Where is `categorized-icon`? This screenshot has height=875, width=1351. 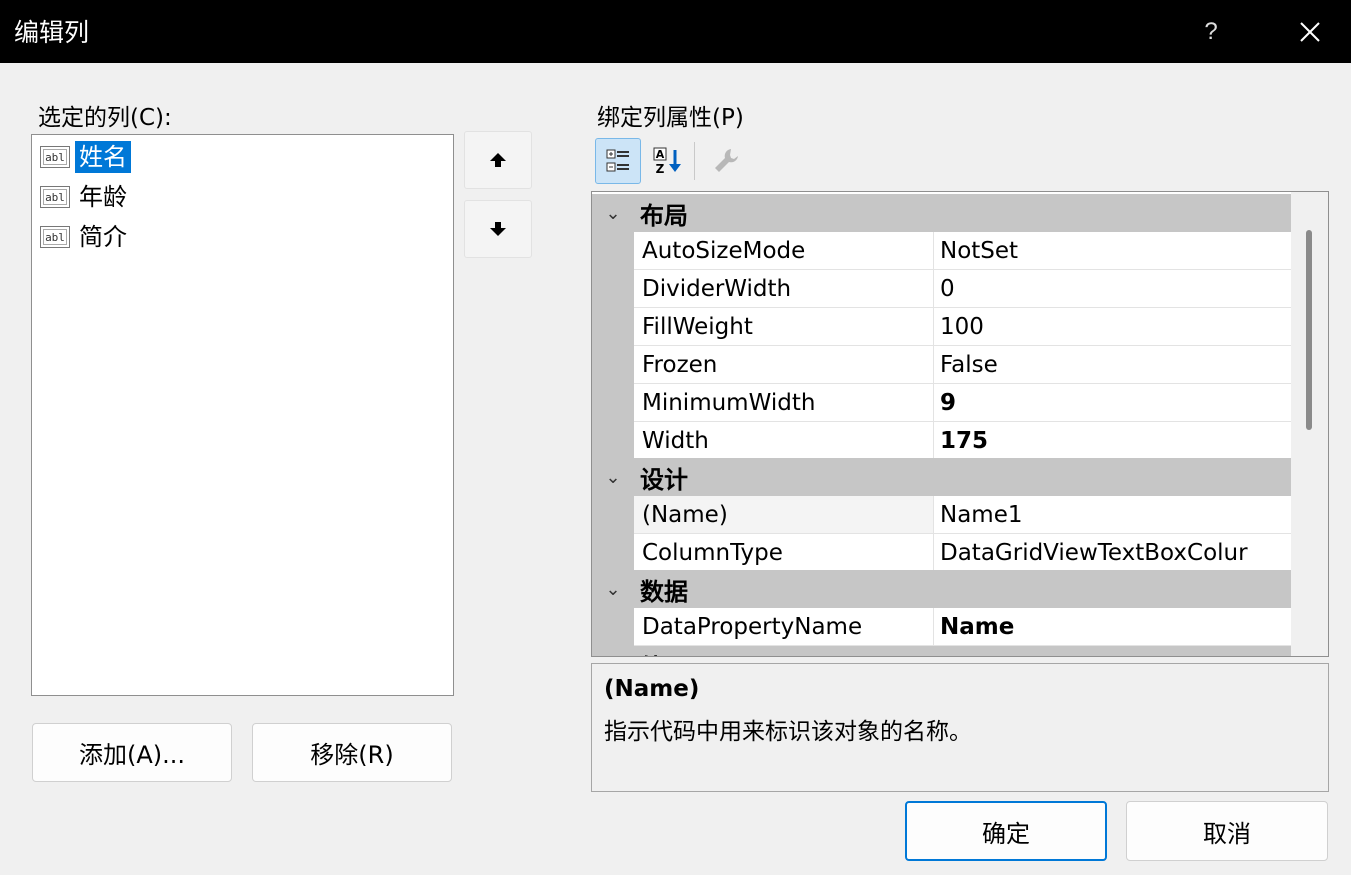
categorized-icon is located at coordinates (617, 160).